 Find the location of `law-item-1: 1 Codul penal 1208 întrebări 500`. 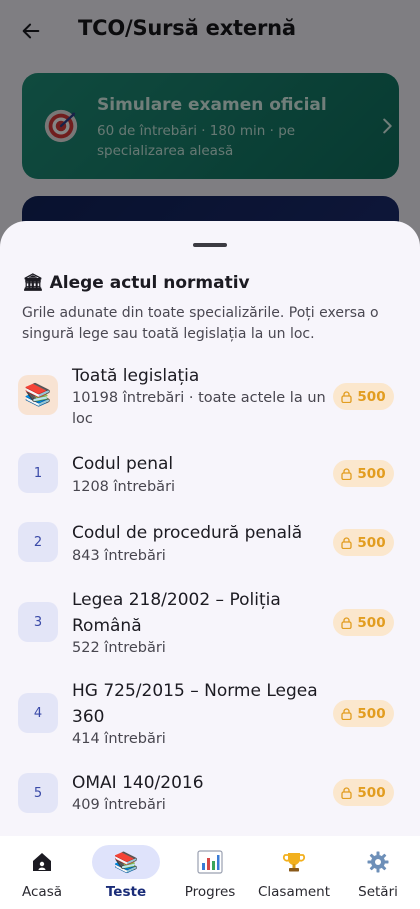

law-item-1: 1 Codul penal 1208 întrebări 500 is located at coordinates (210, 479).